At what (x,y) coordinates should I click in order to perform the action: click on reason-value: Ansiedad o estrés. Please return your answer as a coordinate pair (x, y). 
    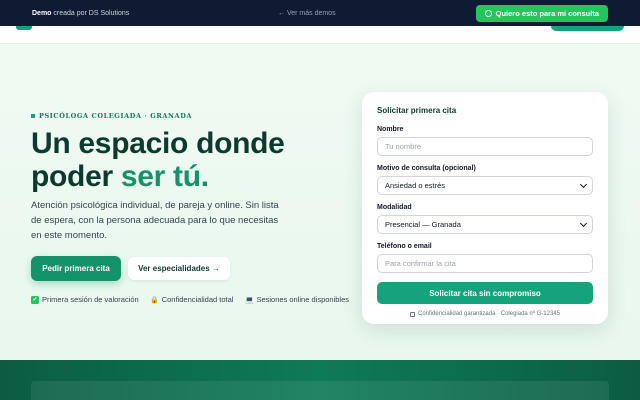
    Looking at the image, I should click on (415, 185).